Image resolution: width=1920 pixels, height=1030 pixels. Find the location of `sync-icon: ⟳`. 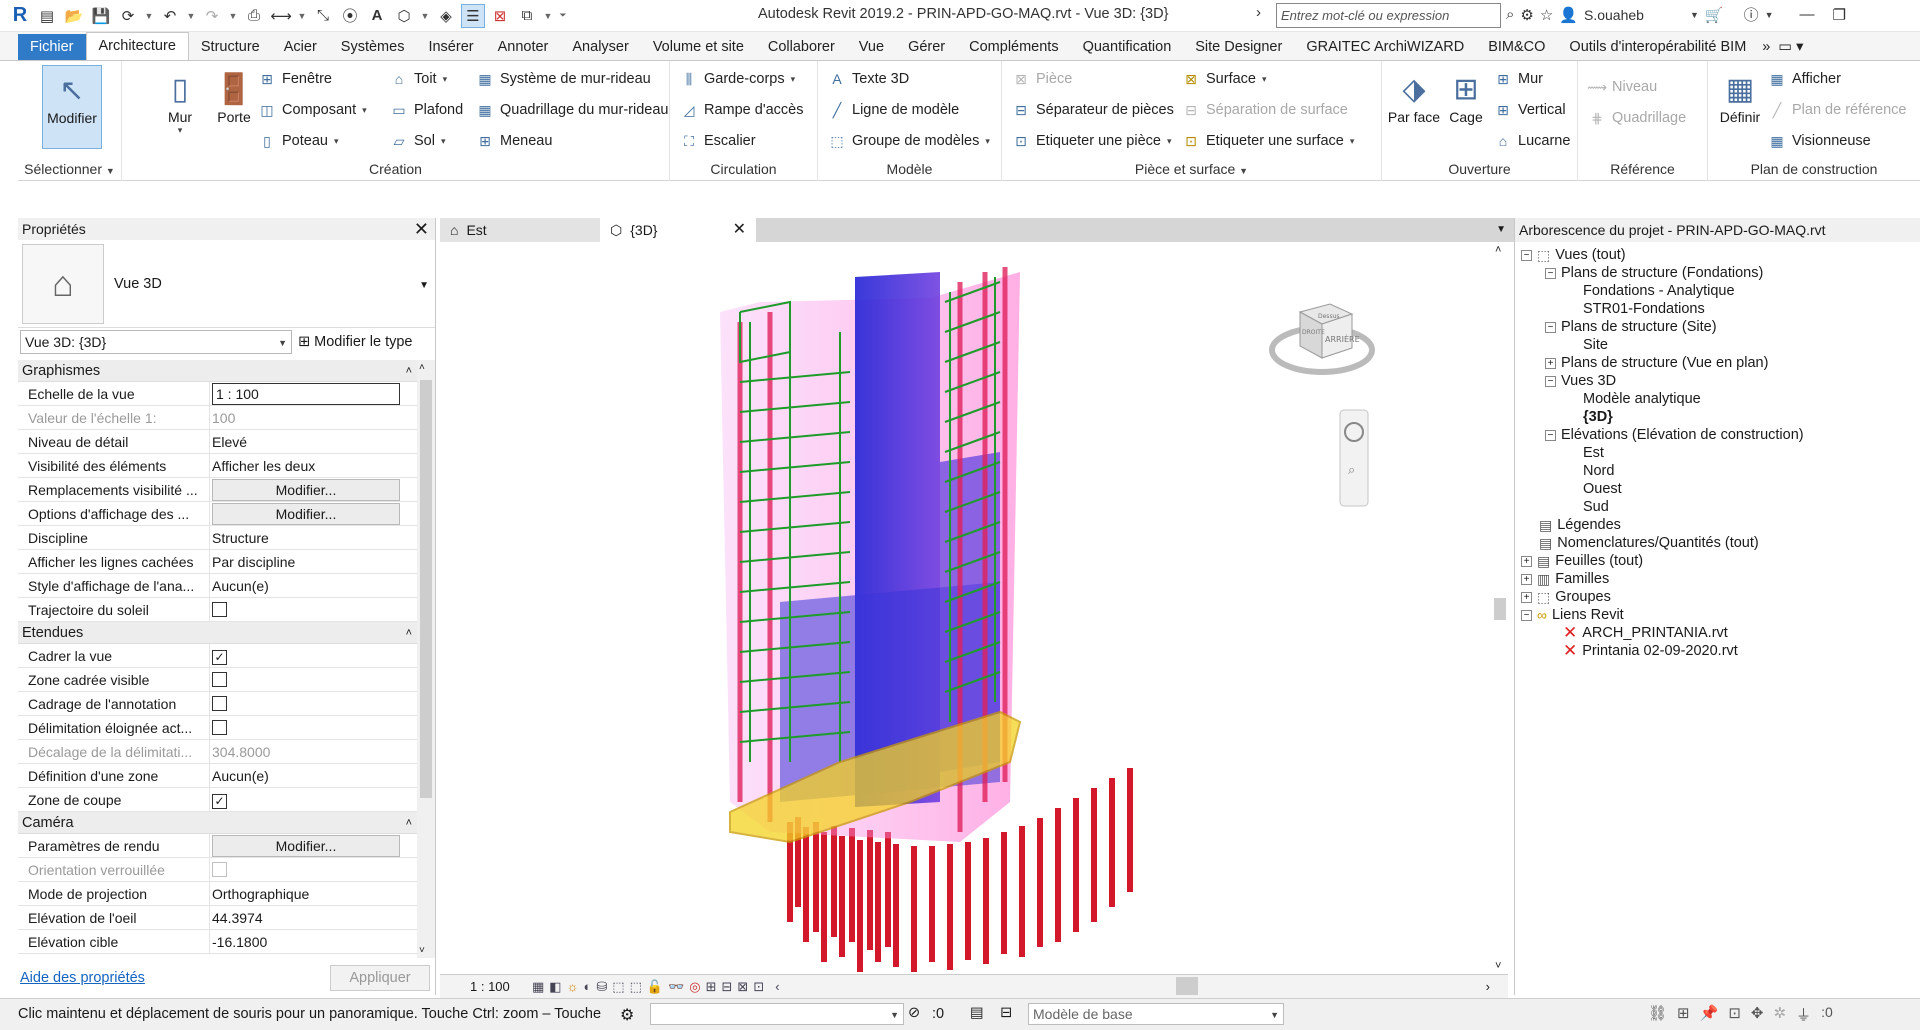

sync-icon: ⟳ is located at coordinates (128, 16).